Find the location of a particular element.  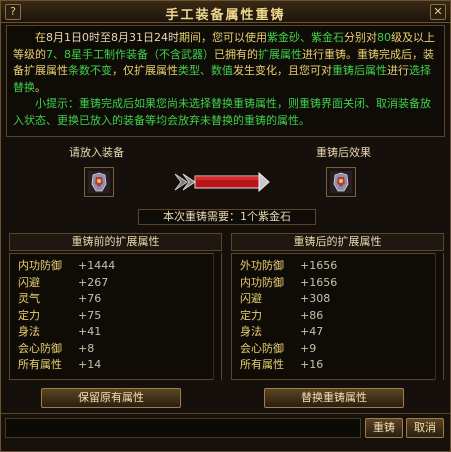

result-slot is located at coordinates (341, 182).